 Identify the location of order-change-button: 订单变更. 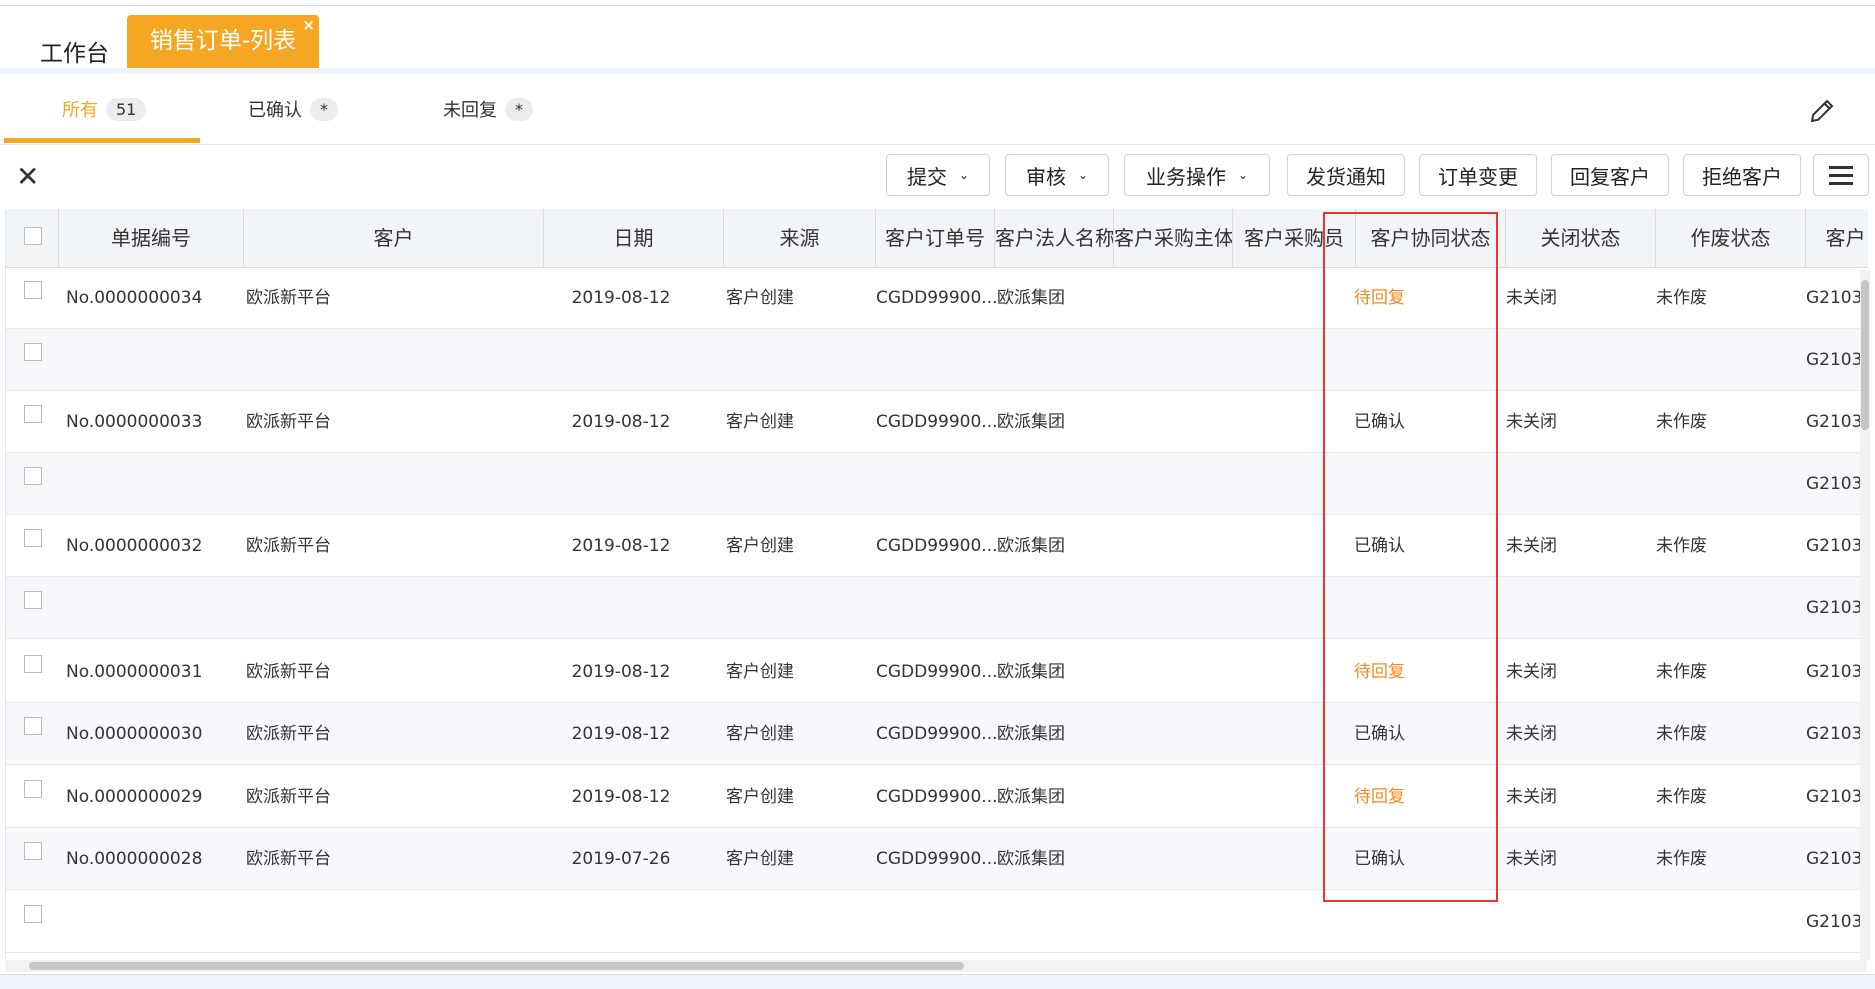
(1478, 175).